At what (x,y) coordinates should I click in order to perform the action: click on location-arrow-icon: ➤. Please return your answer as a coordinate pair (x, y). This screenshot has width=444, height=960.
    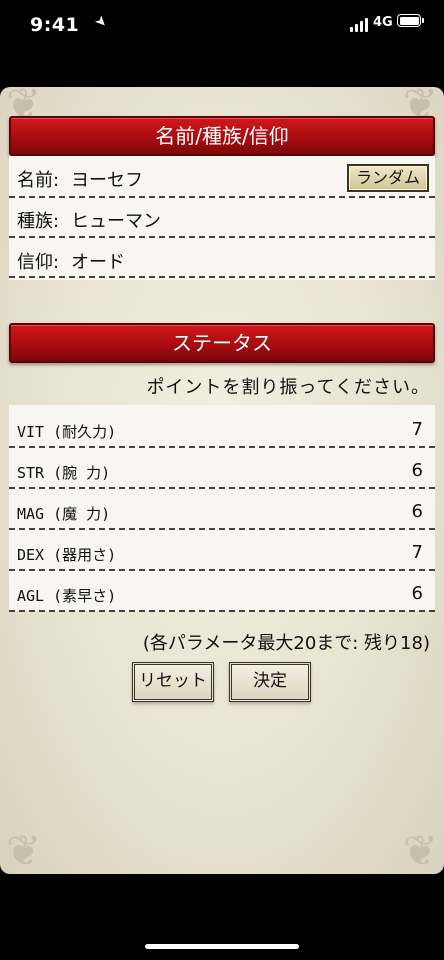
    Looking at the image, I should click on (101, 22).